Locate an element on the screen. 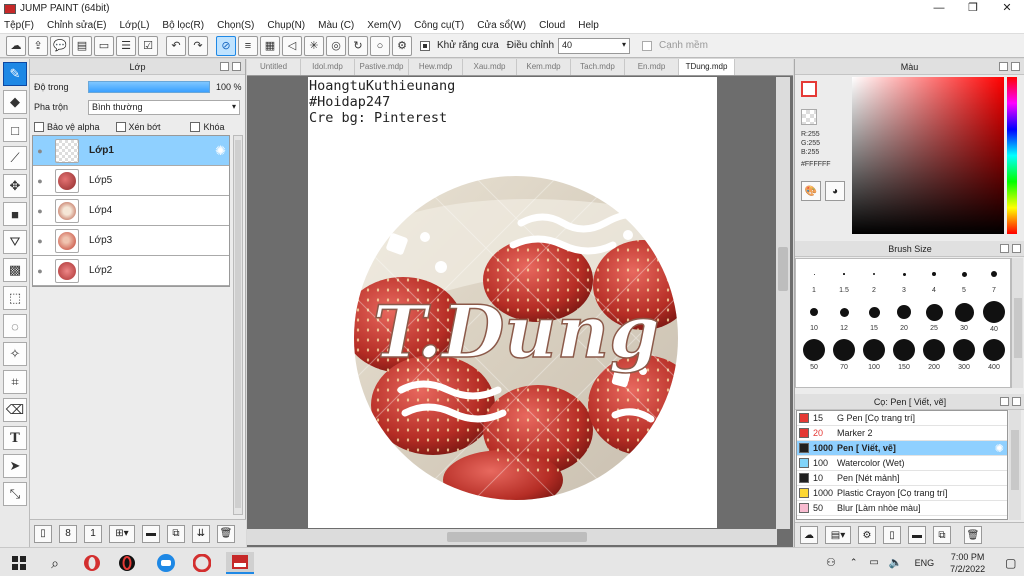 This screenshot has width=1024, height=576. brush-size-option: 5 is located at coordinates (964, 278).